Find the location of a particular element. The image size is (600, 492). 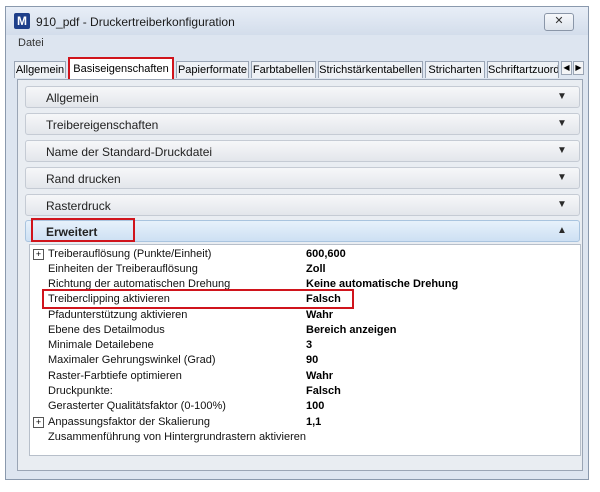

property-name: Pfadunterstützung aktivieren is located at coordinates (118, 315).